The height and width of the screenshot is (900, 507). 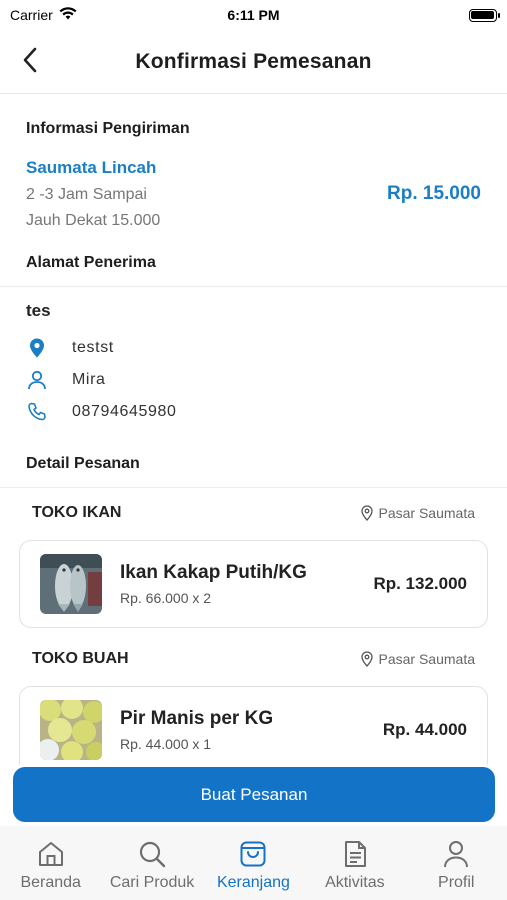 I want to click on home-icon, so click(x=51, y=854).